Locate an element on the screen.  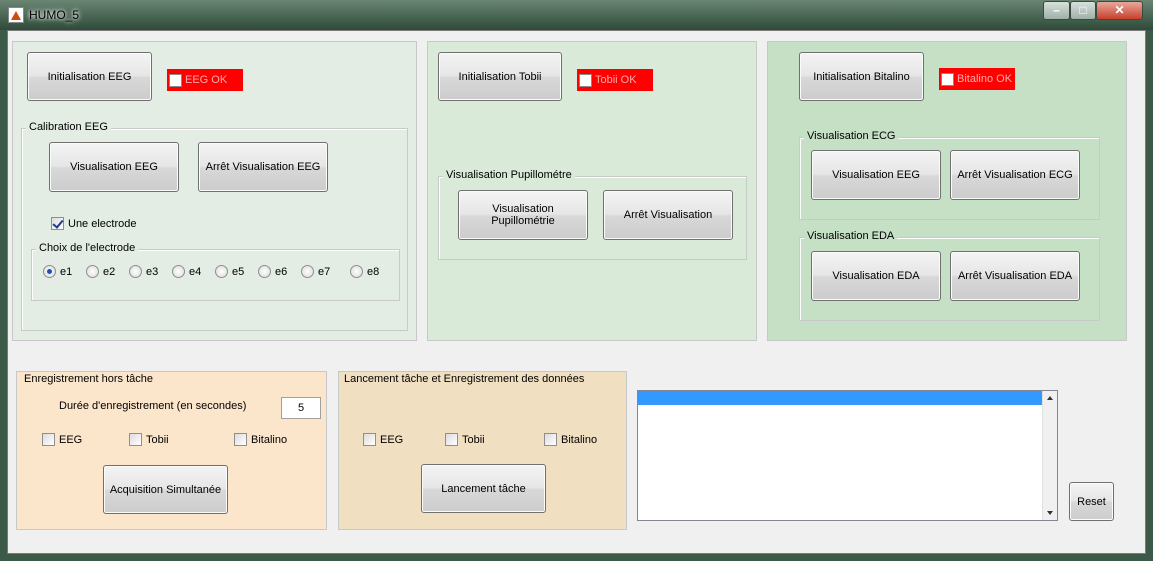
maximize-button: □ is located at coordinates (1083, 10).